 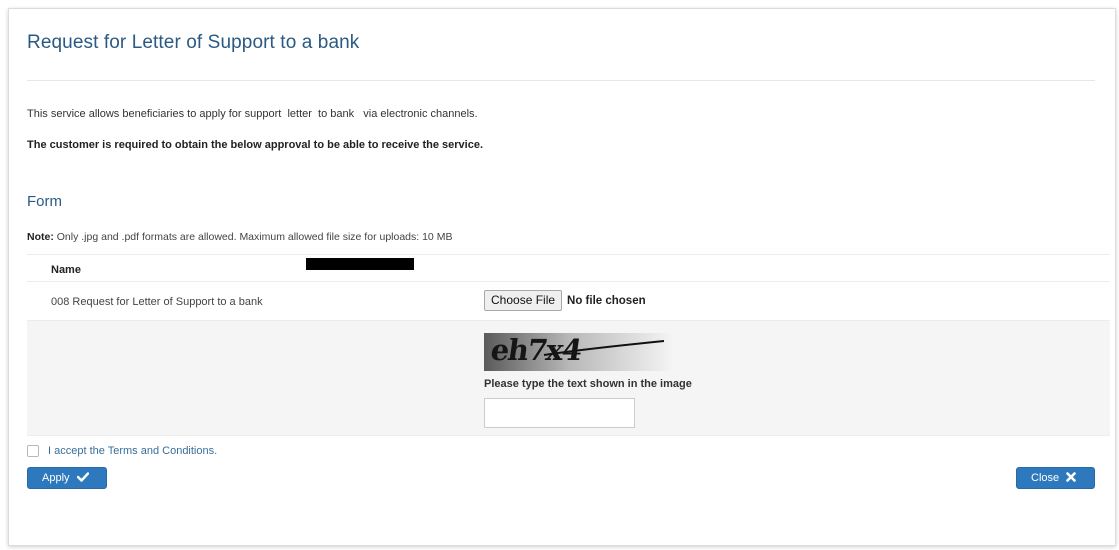 I want to click on apply-button: Apply, so click(x=67, y=478).